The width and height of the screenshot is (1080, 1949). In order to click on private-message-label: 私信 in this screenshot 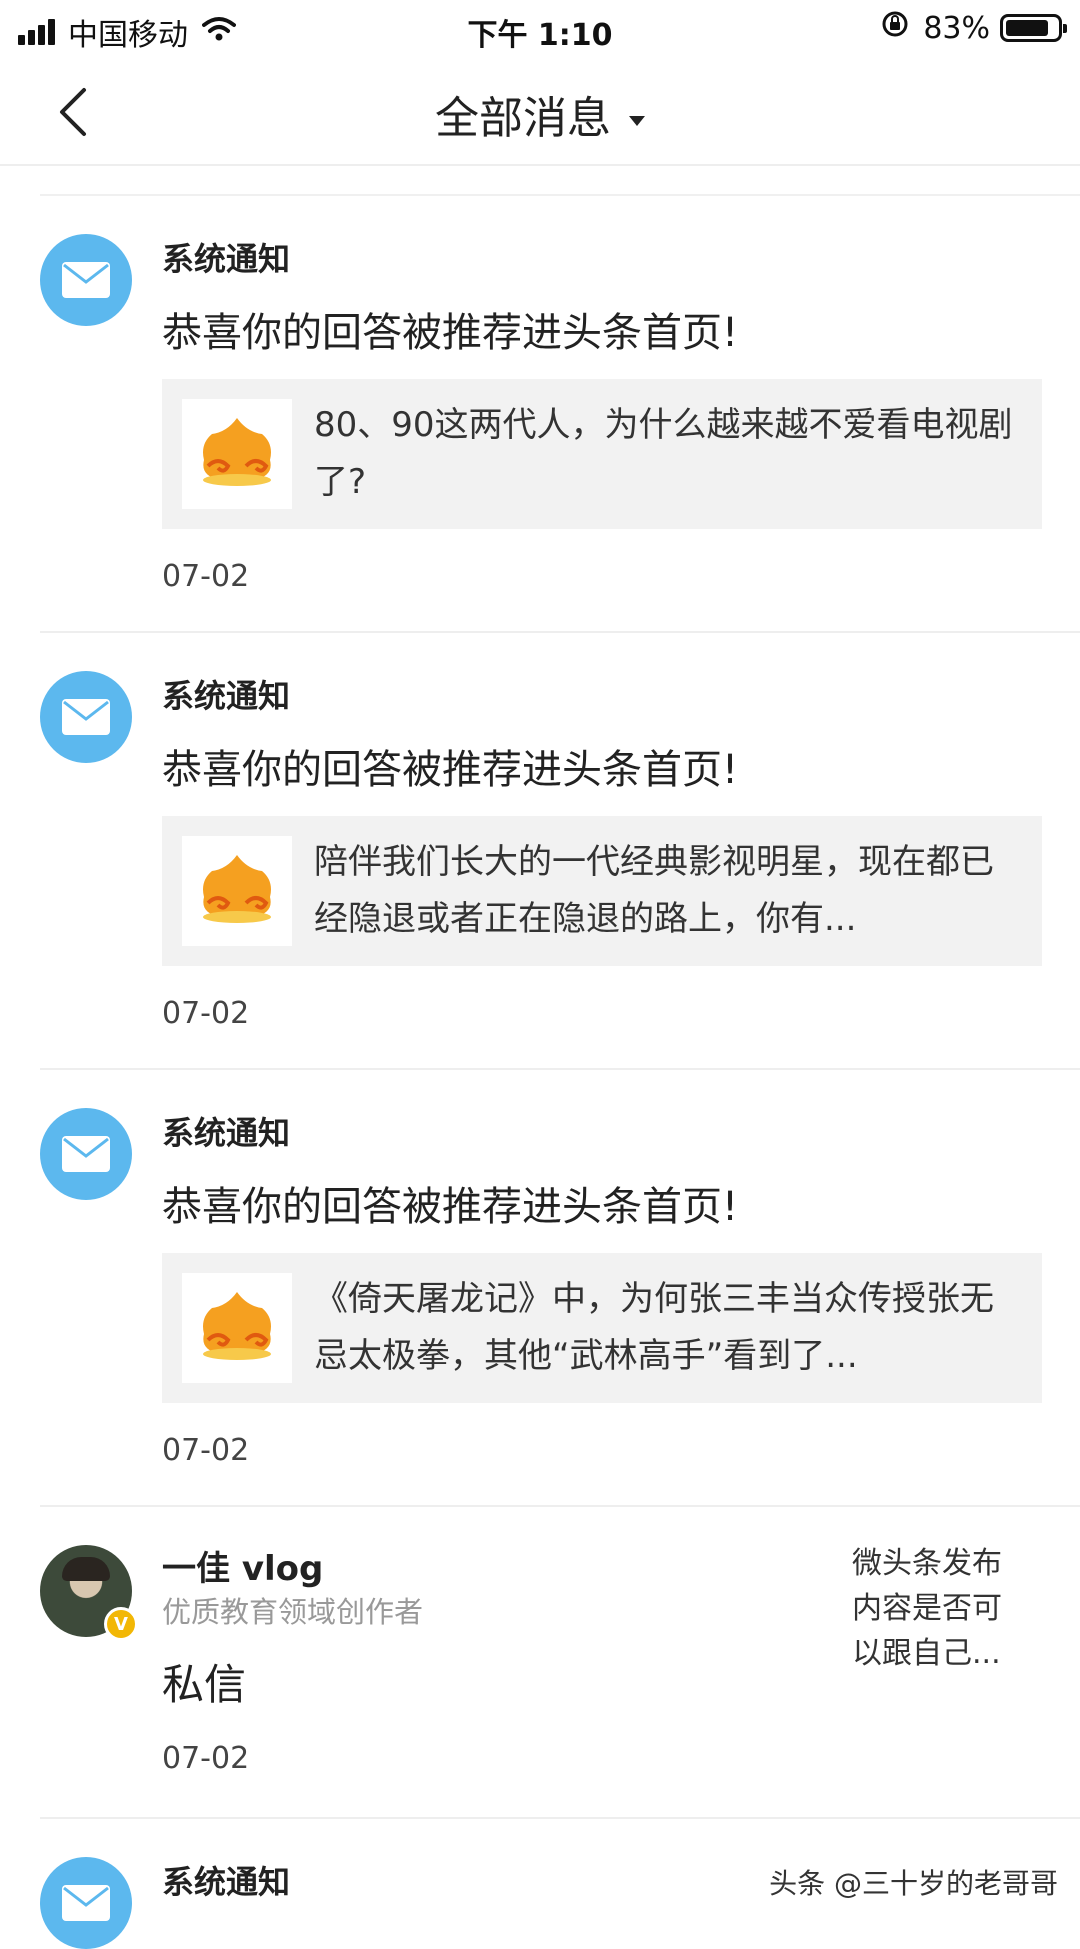, I will do `click(204, 1684)`.